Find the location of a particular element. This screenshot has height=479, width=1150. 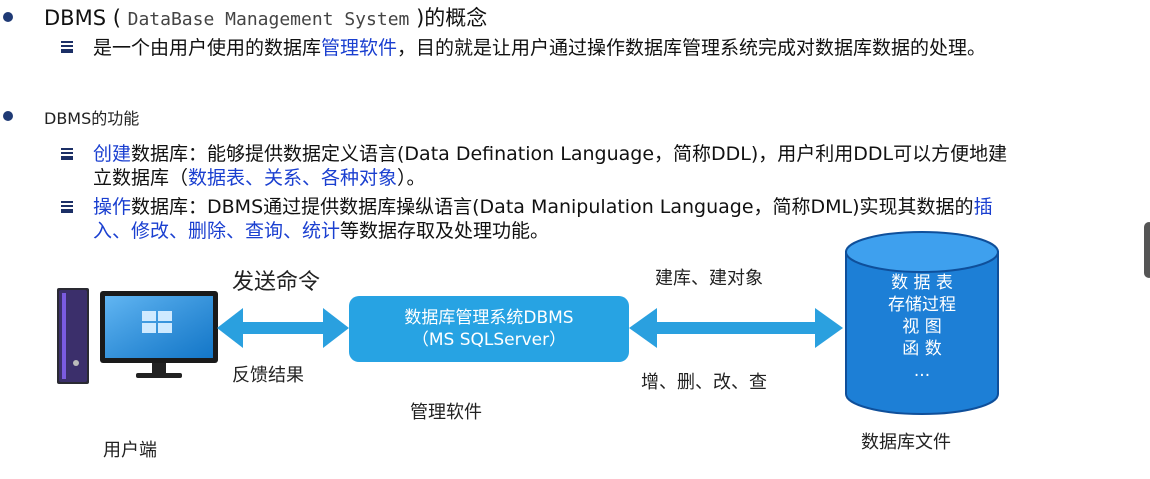

title-paren: ( is located at coordinates (116, 18).